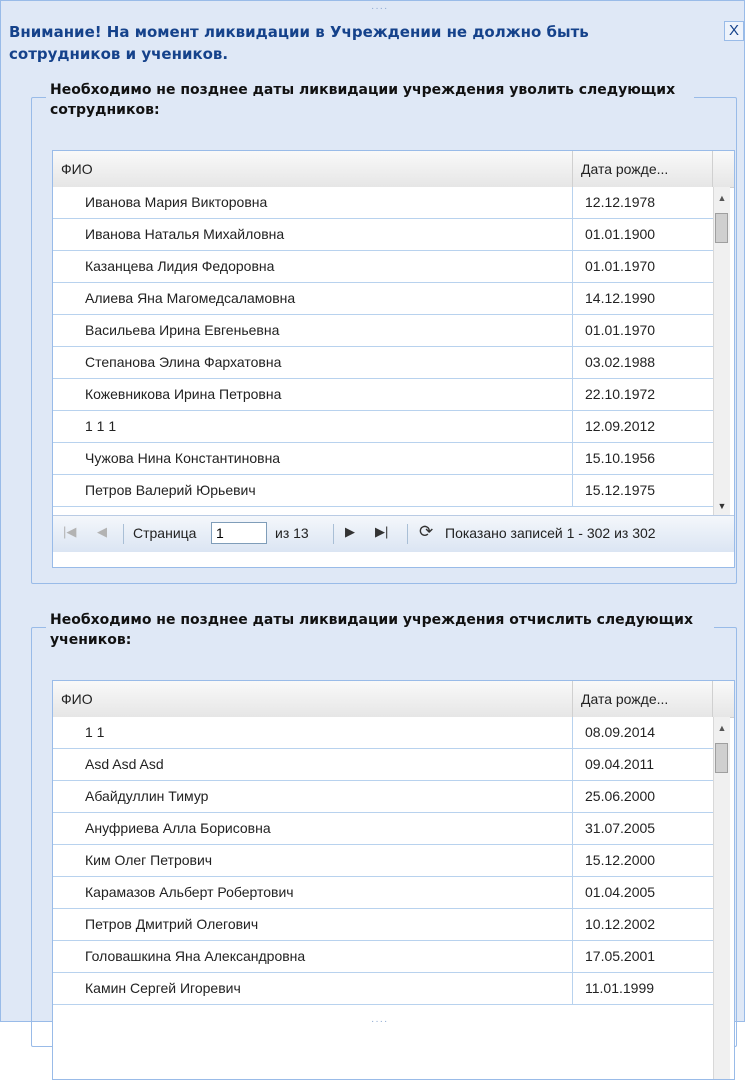 Image resolution: width=747 pixels, height=1080 pixels. I want to click on cell-fio: Asd Asd Asd, so click(313, 764).